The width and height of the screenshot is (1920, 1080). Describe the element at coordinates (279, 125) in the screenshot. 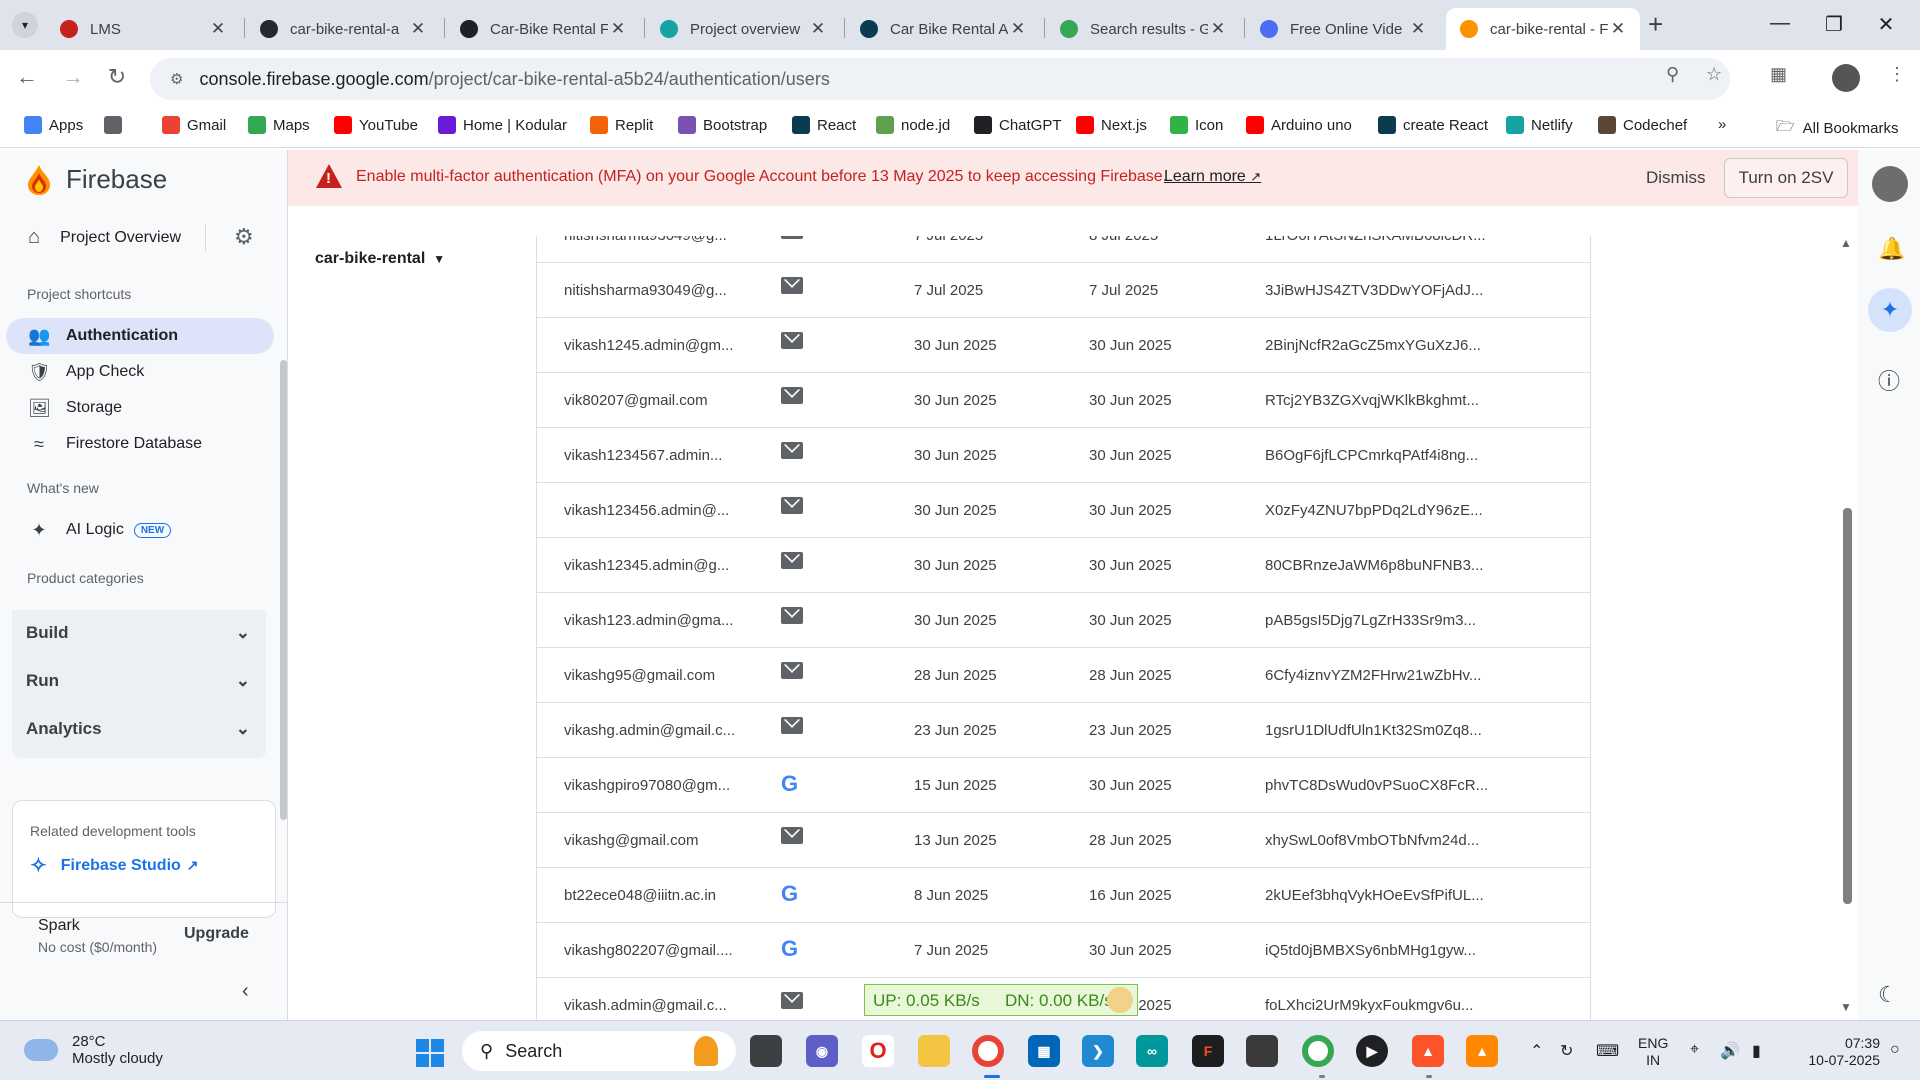

I see `bookmark-4: Maps` at that location.